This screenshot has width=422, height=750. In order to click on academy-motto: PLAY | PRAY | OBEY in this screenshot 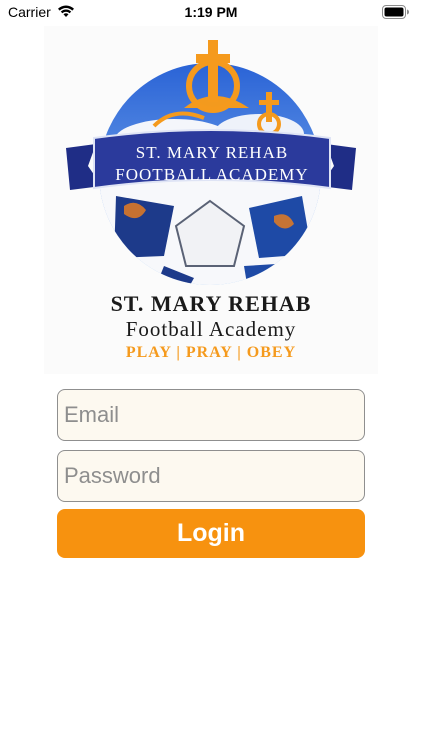, I will do `click(211, 352)`.